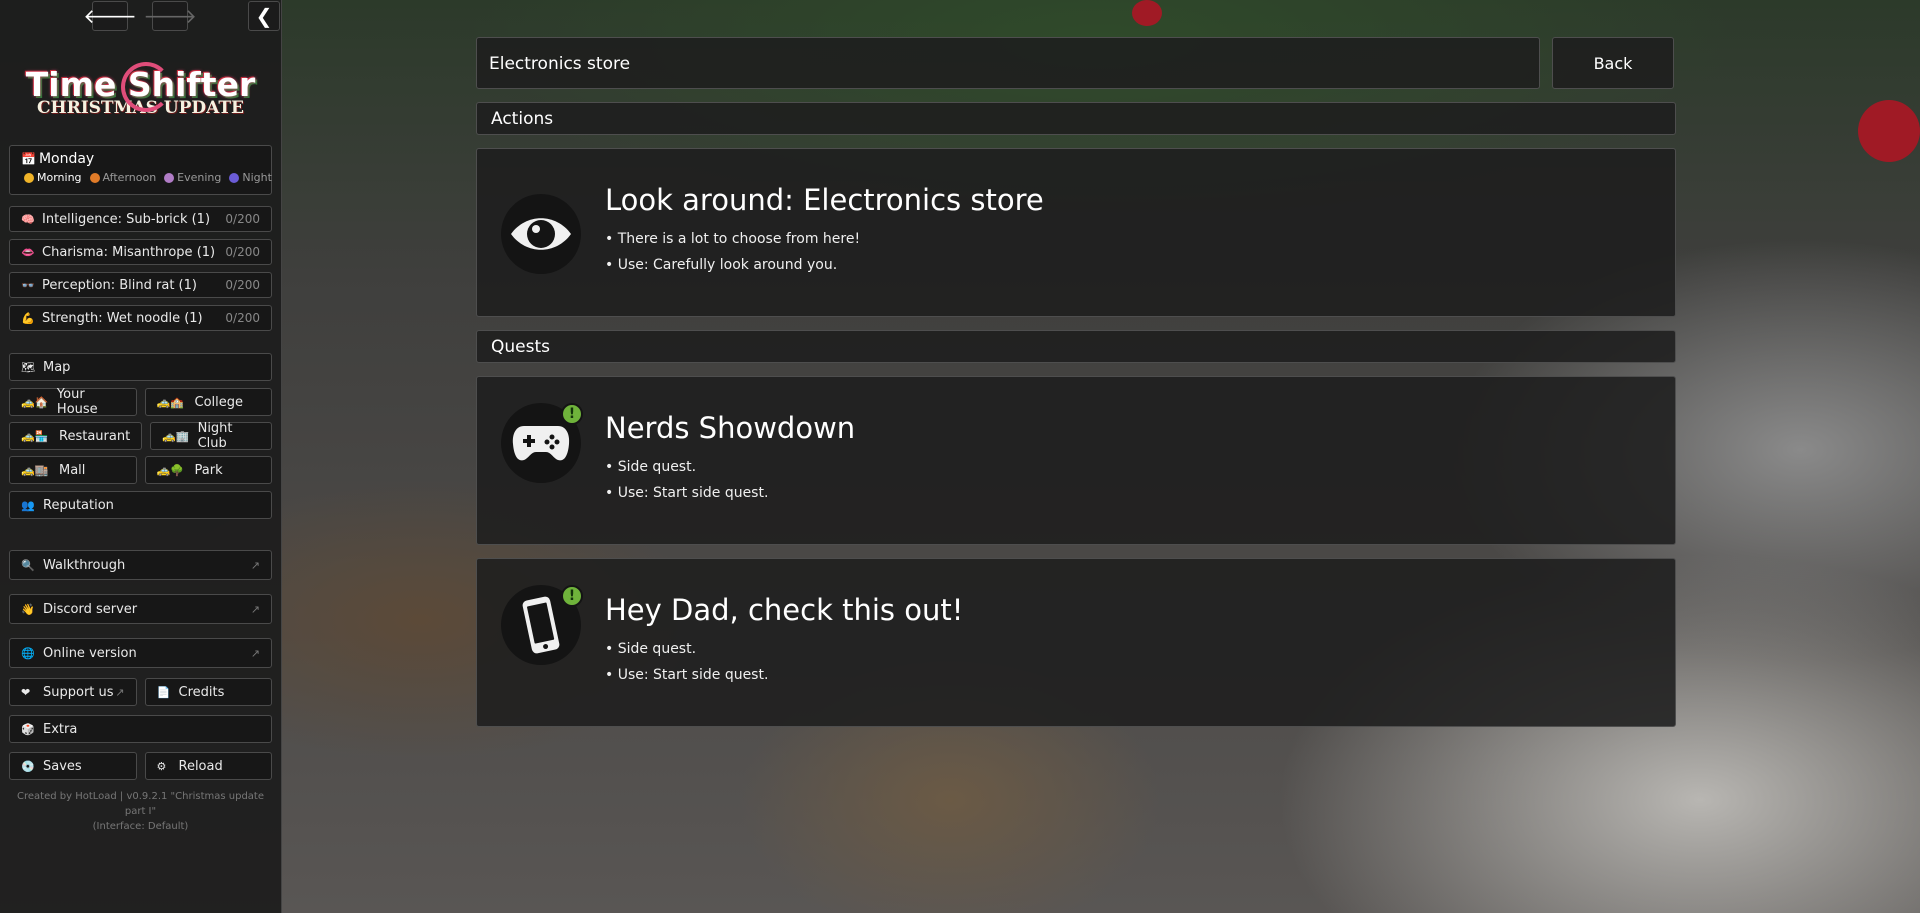 This screenshot has width=1920, height=913. I want to click on taxi-mall-icon: 🚕🏬, so click(35, 470).